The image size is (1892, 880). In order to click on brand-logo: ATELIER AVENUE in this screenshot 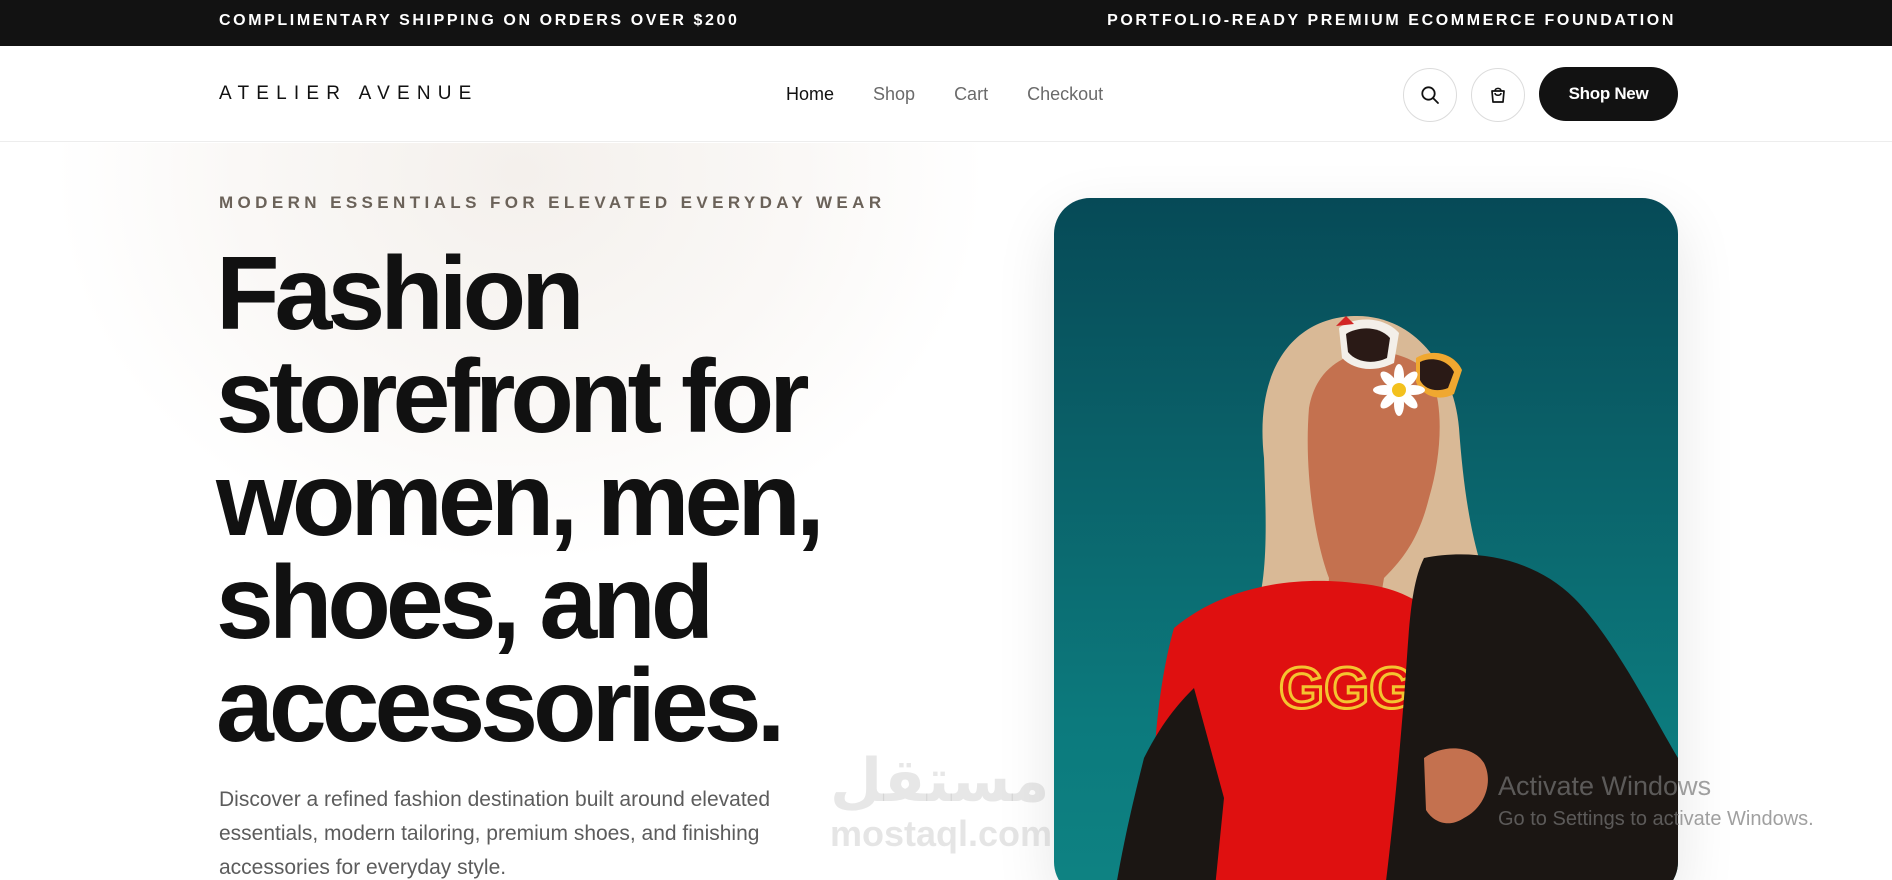, I will do `click(349, 94)`.